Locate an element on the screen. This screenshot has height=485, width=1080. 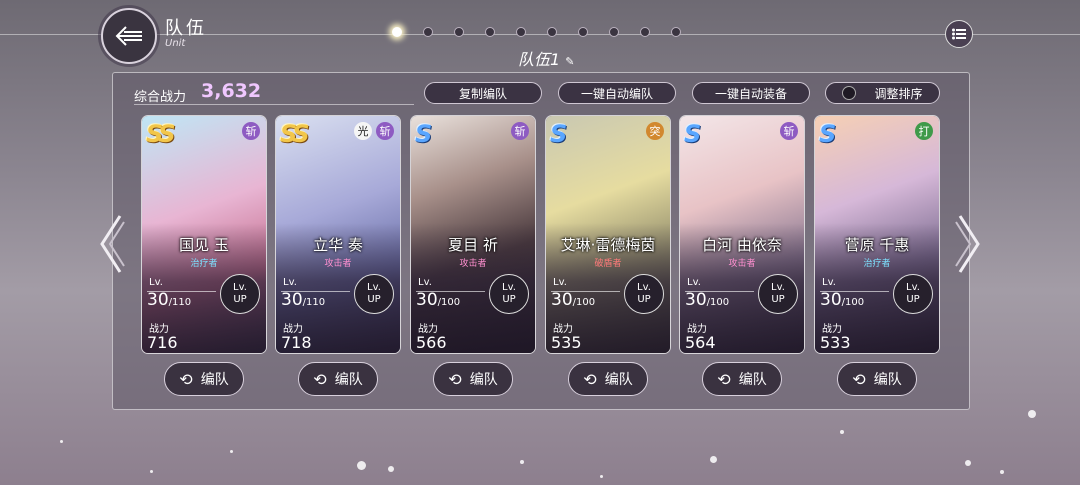
character-card: S 打 菅原 千惠 治疗者 Lv. 30/100 Lv. UP 战力 533 is located at coordinates (877, 234).